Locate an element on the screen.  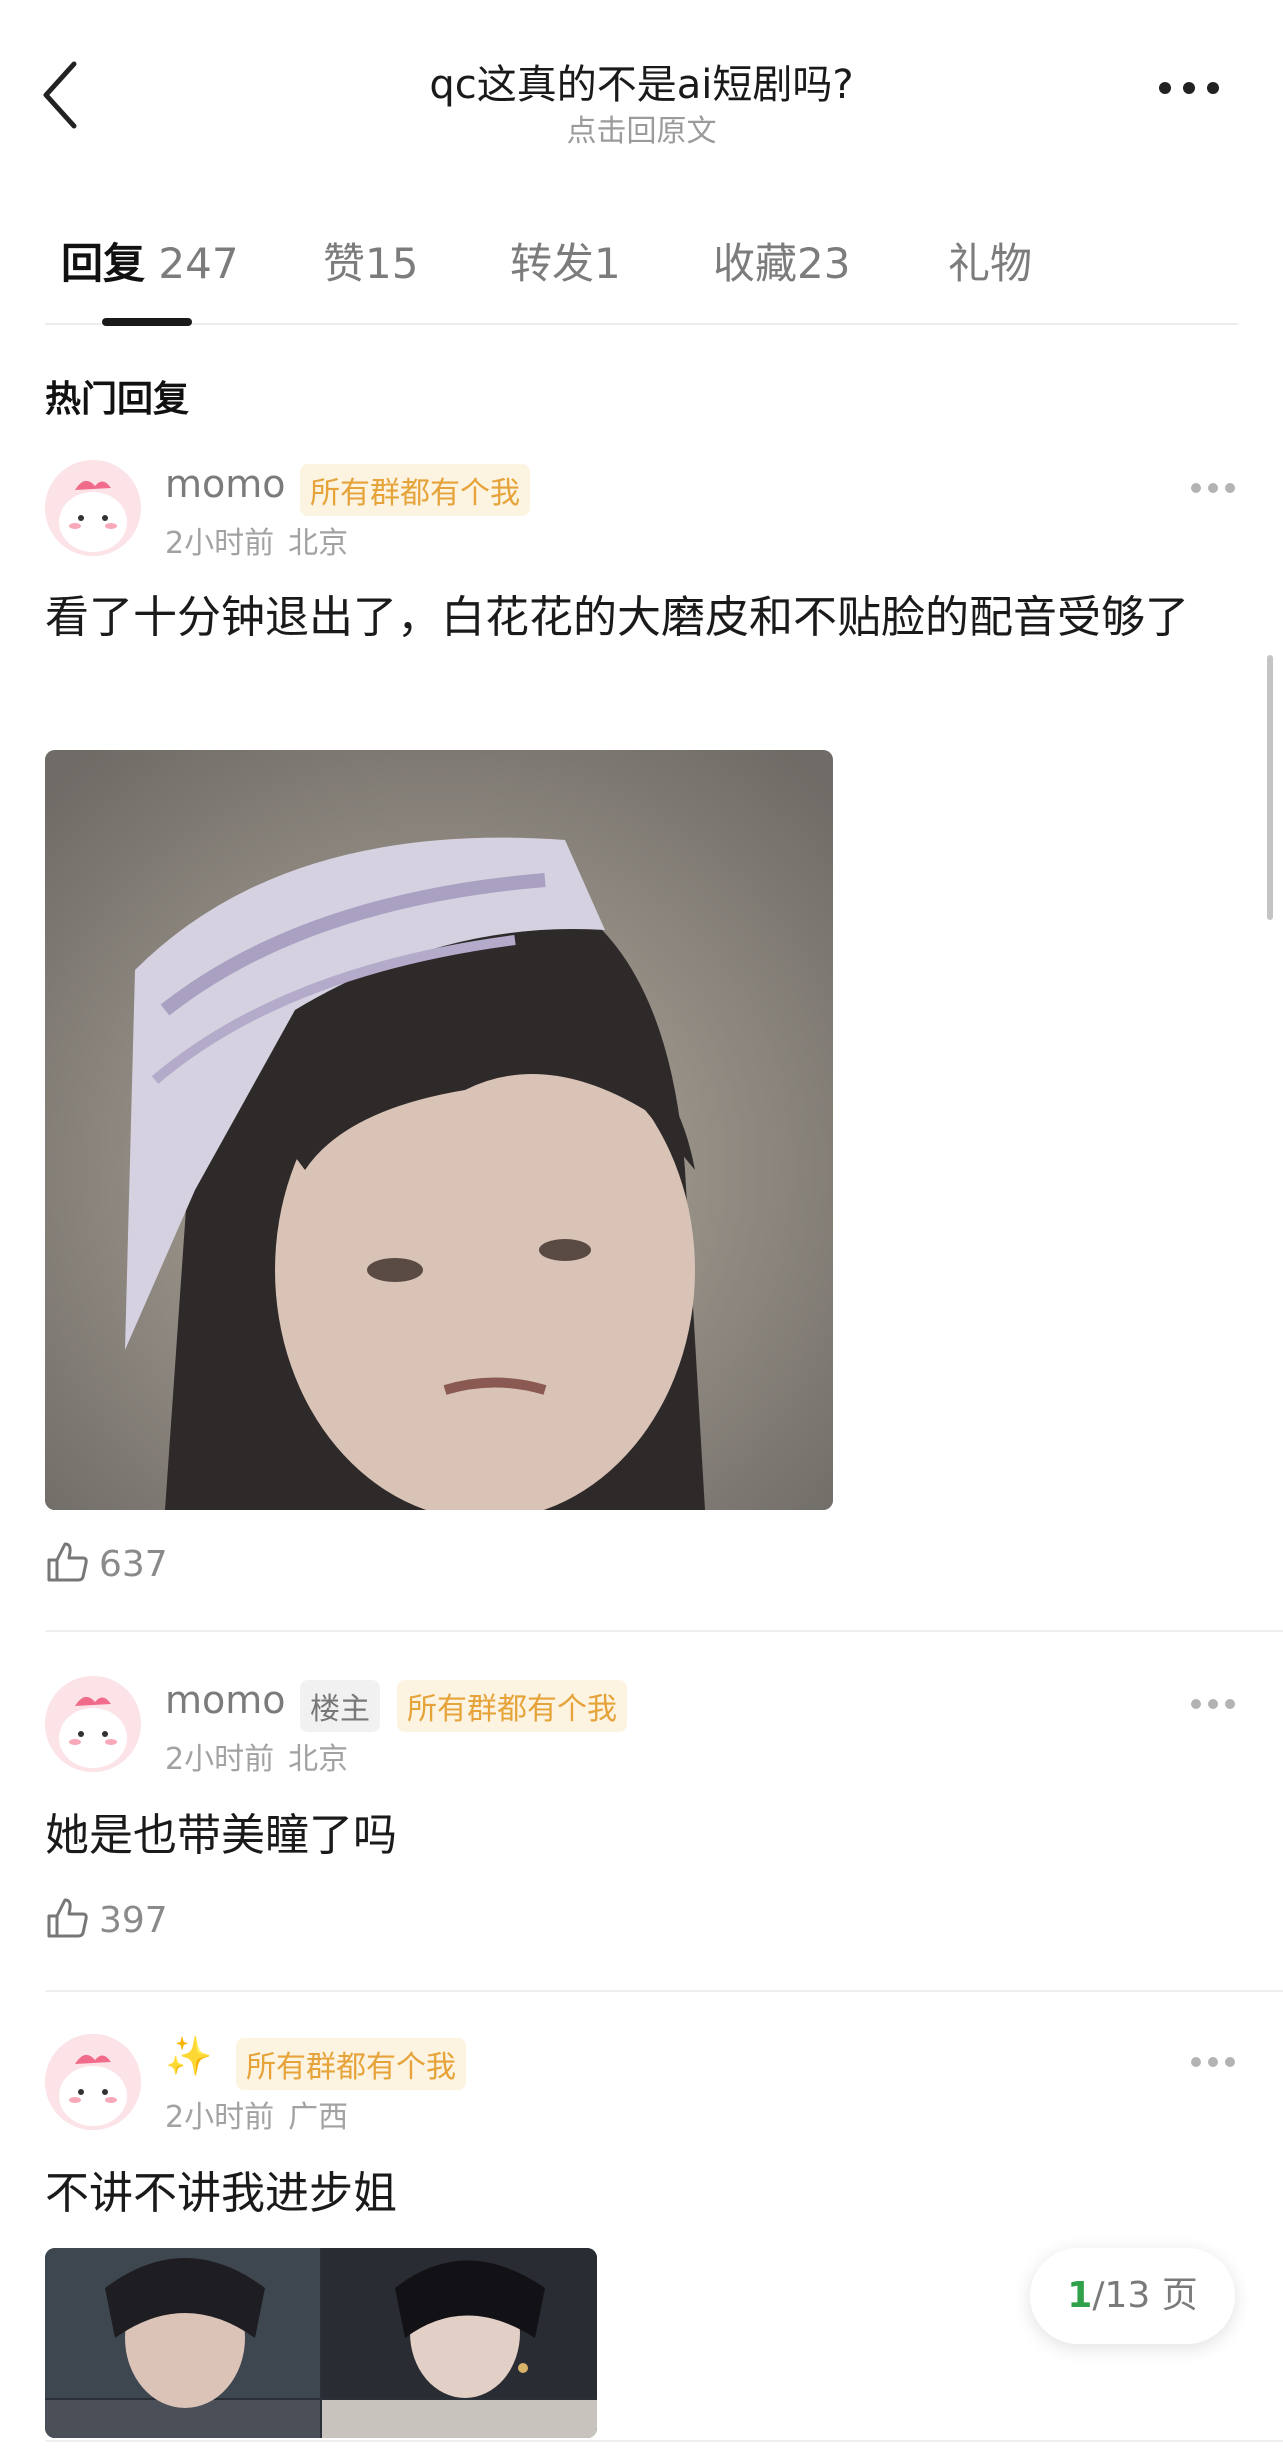
current-page: 1 is located at coordinates (1080, 2295).